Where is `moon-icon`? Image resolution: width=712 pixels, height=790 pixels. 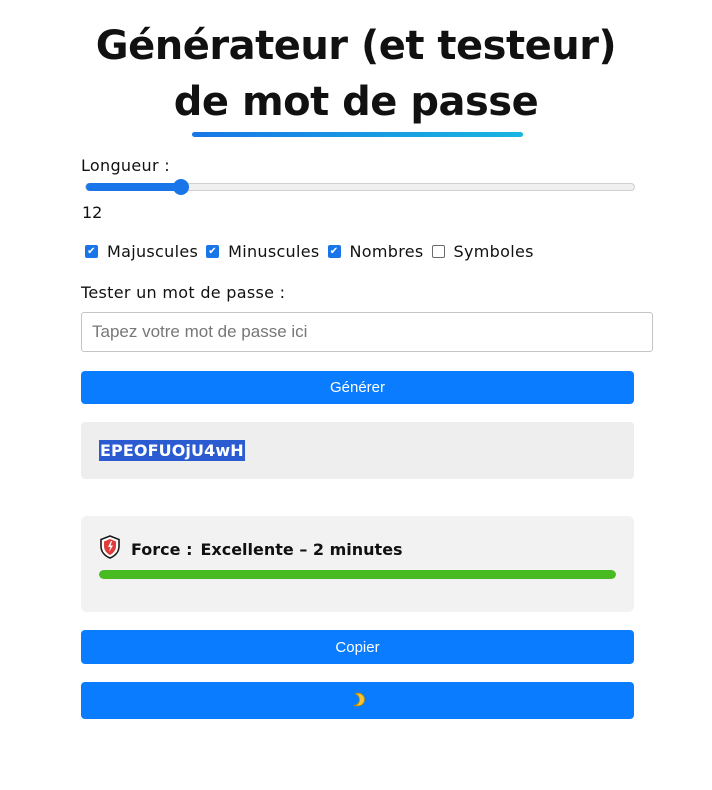 moon-icon is located at coordinates (358, 701).